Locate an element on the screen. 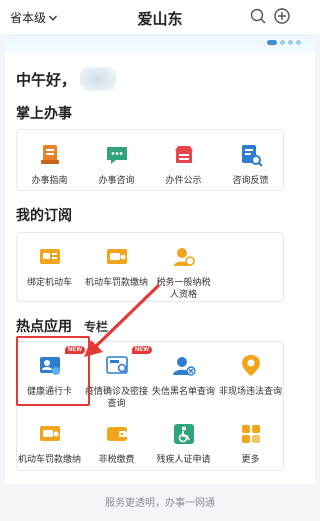 The image size is (320, 521). tile-label: 非税缴费 is located at coordinates (116, 459).